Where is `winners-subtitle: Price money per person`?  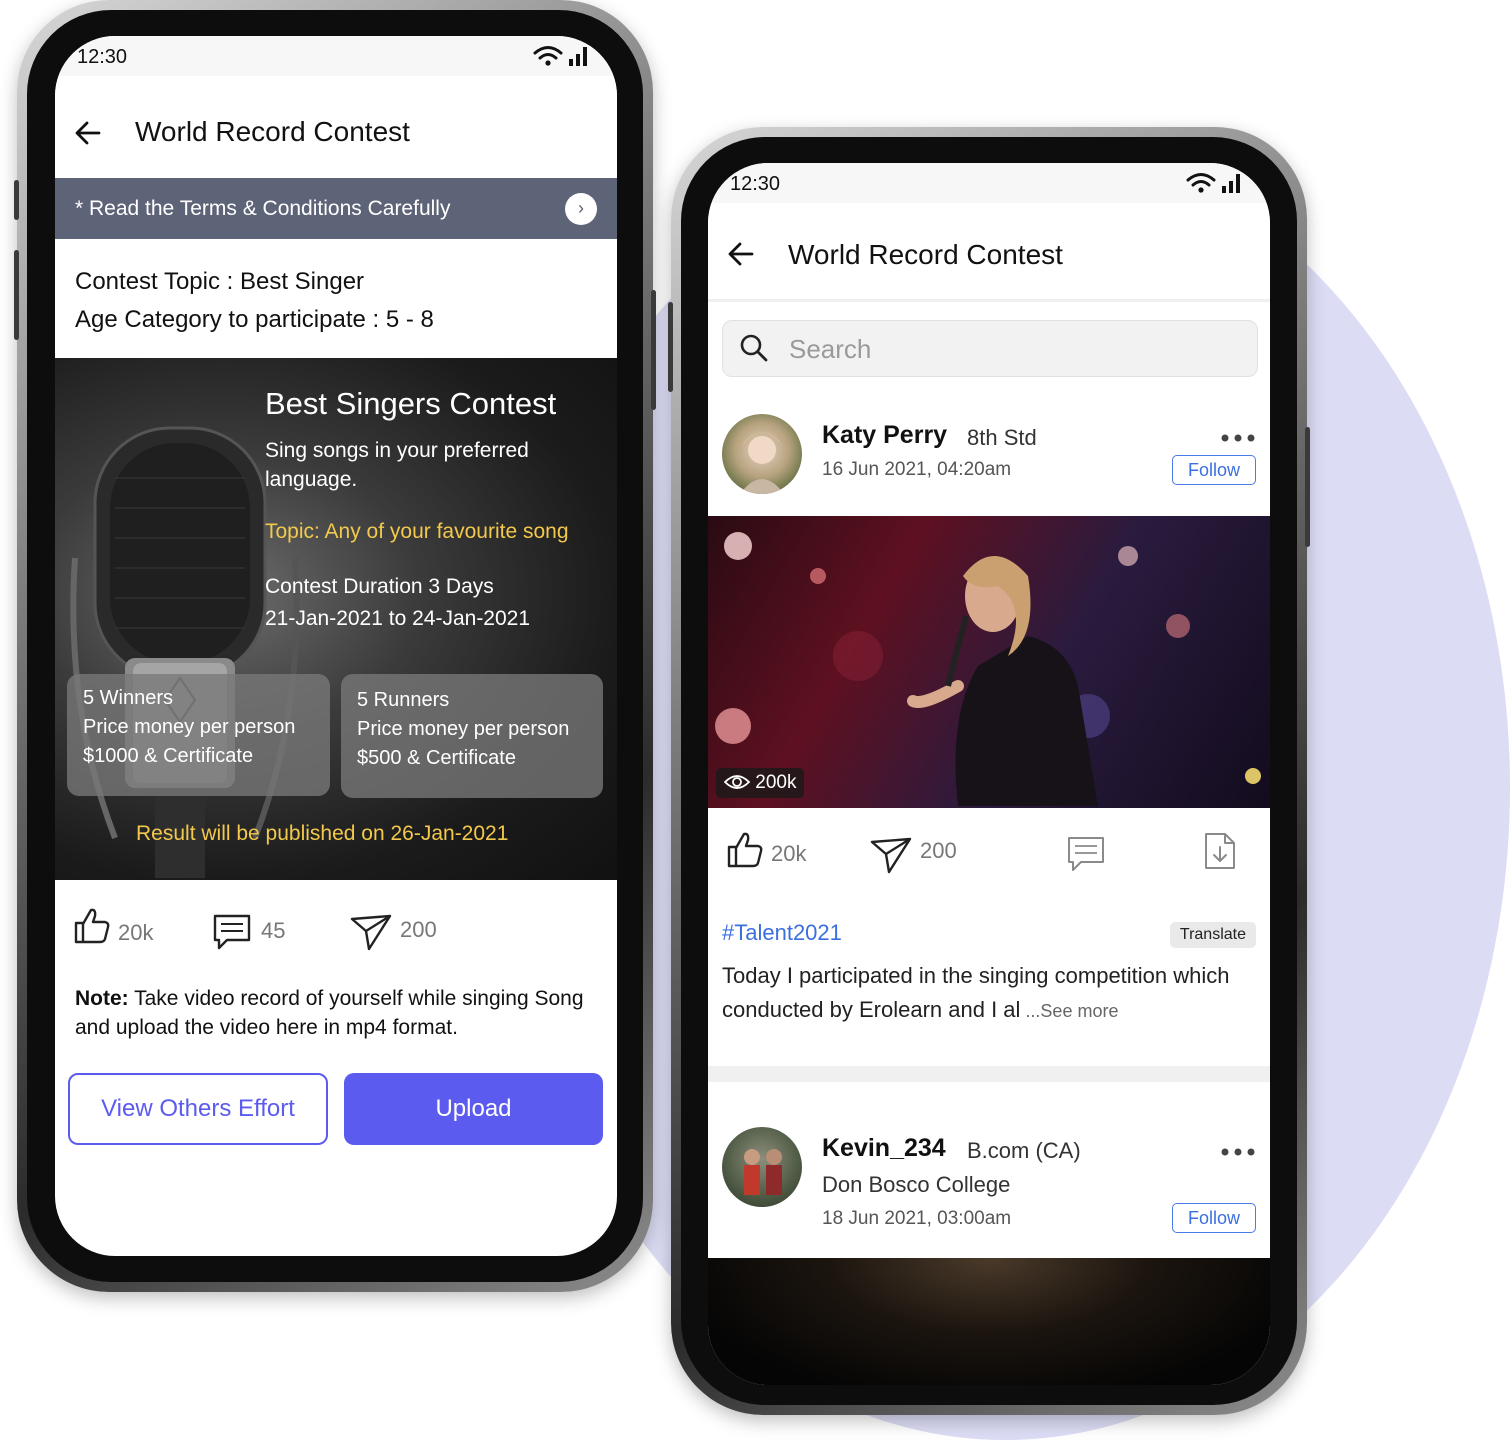
winners-subtitle: Price money per person is located at coordinates (189, 727).